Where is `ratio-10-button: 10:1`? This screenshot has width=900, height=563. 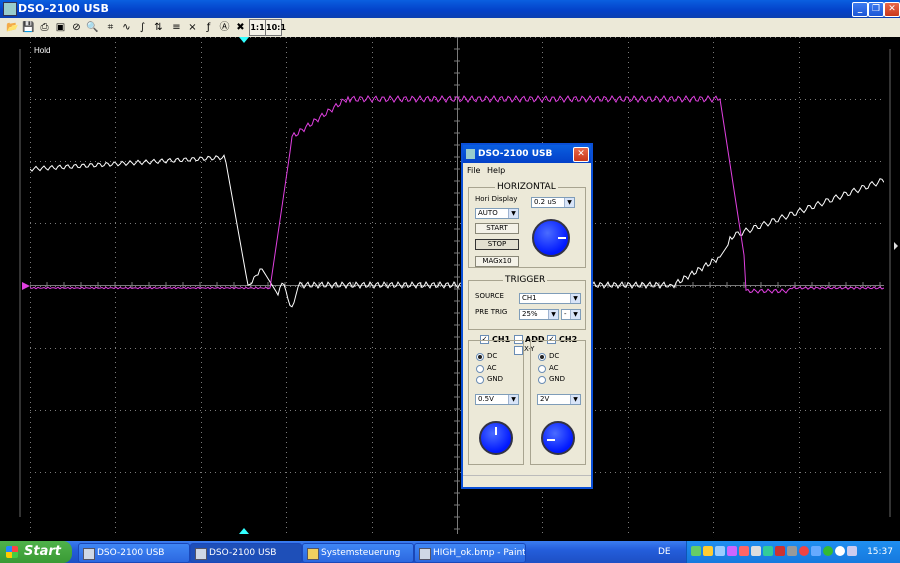
ratio-10-button: 10:1 is located at coordinates (275, 27).